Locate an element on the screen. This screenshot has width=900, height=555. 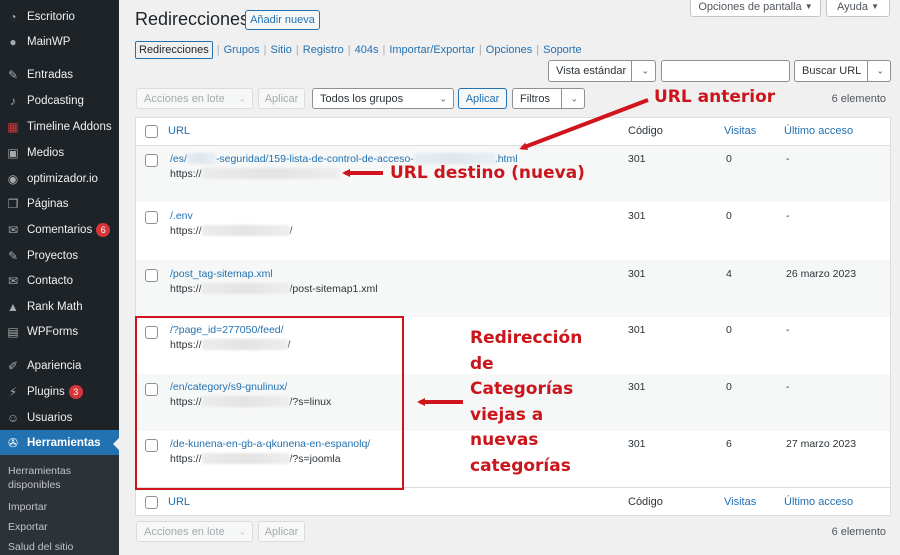
col-hits-footer: Visitas is located at coordinates (740, 502).